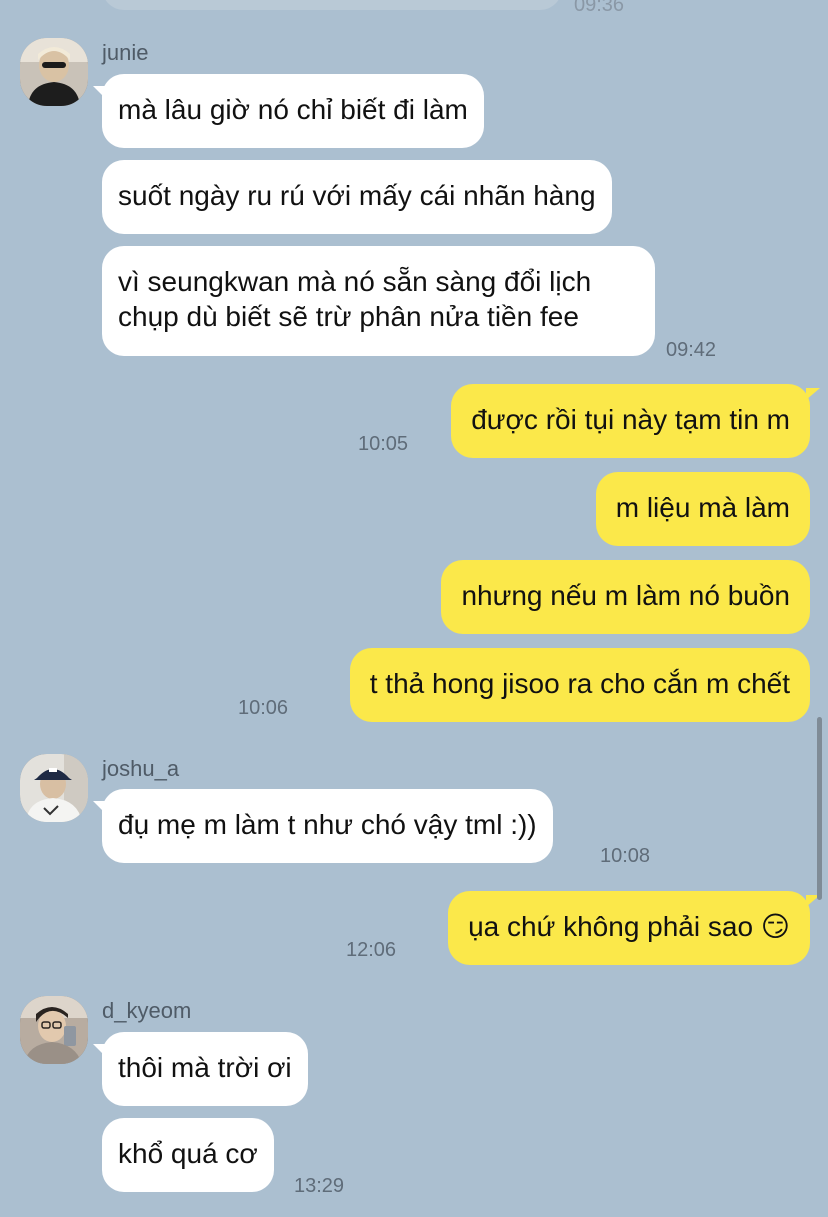 This screenshot has height=1217, width=828. Describe the element at coordinates (200, 1069) in the screenshot. I see `message-bubble: thôi mà trời ơi` at that location.